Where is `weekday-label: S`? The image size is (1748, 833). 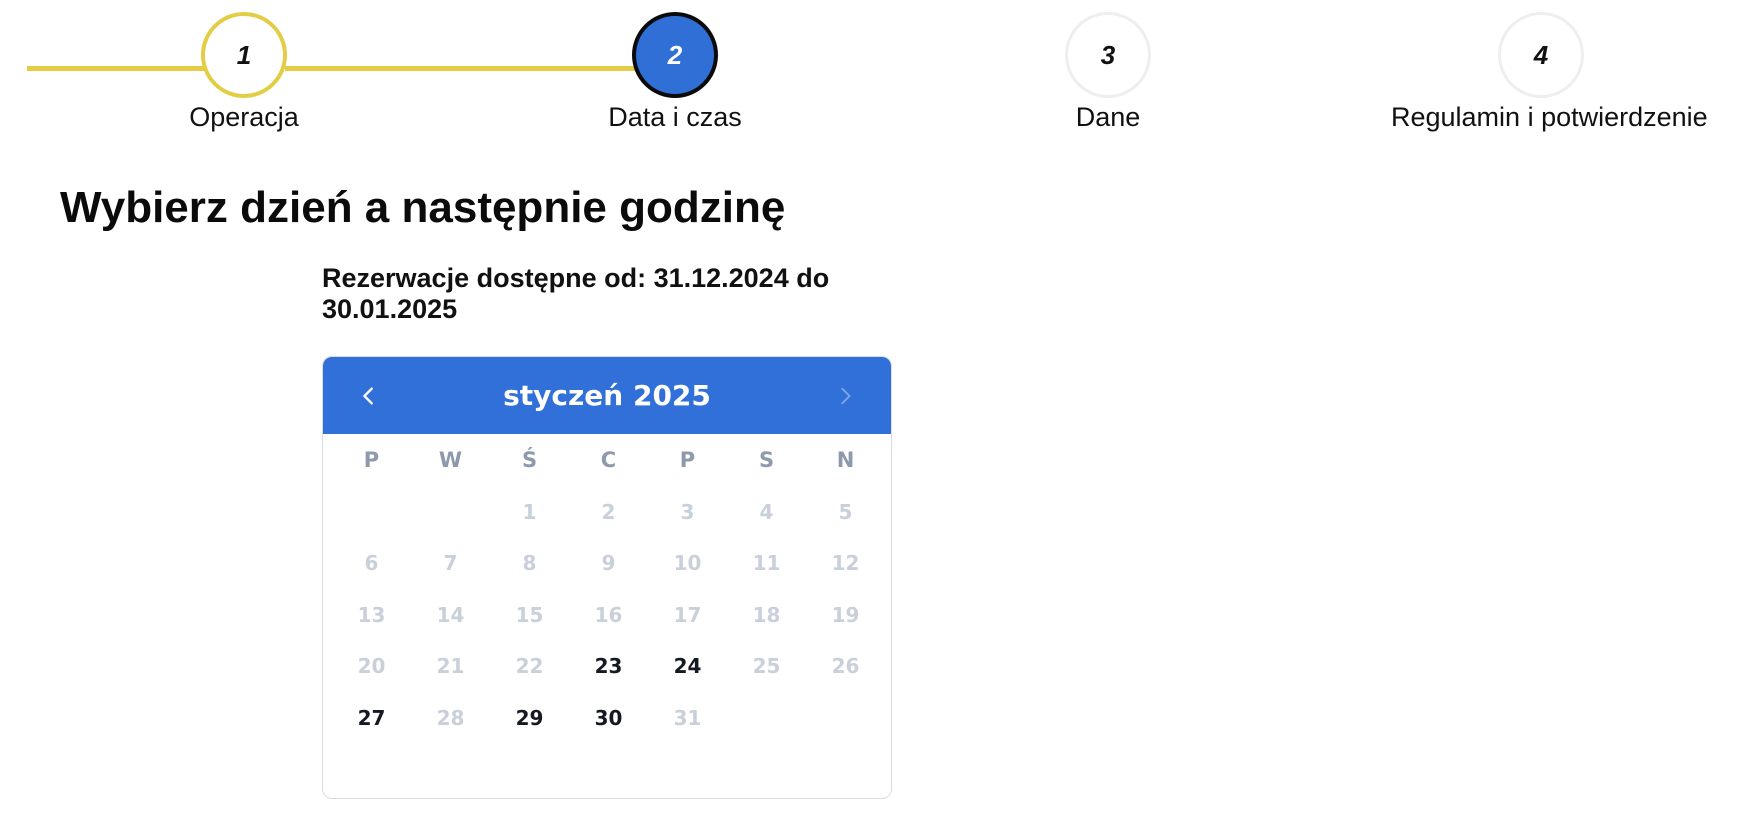
weekday-label: S is located at coordinates (766, 460).